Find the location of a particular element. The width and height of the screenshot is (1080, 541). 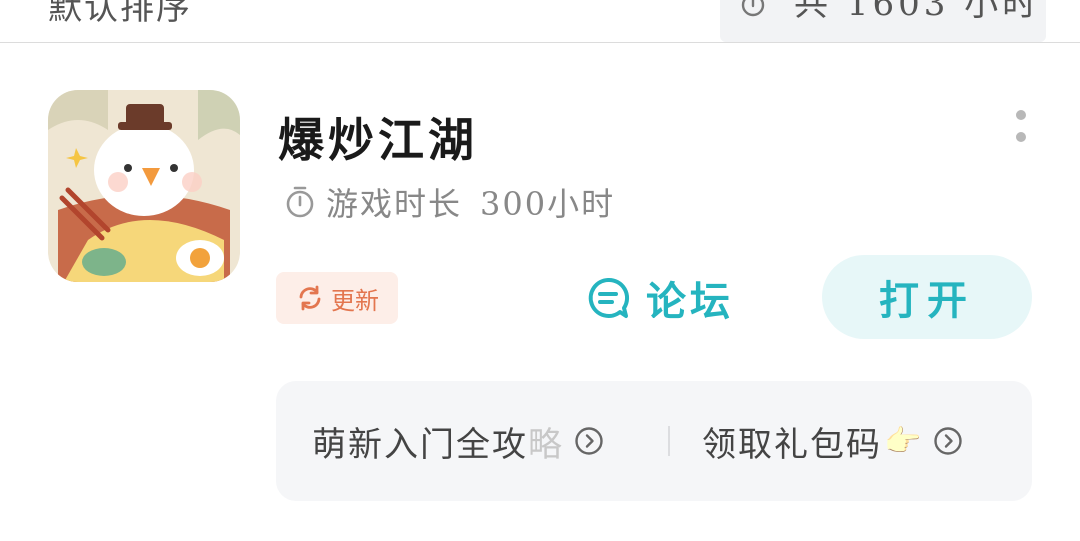

update-label: 更新 is located at coordinates (355, 300).